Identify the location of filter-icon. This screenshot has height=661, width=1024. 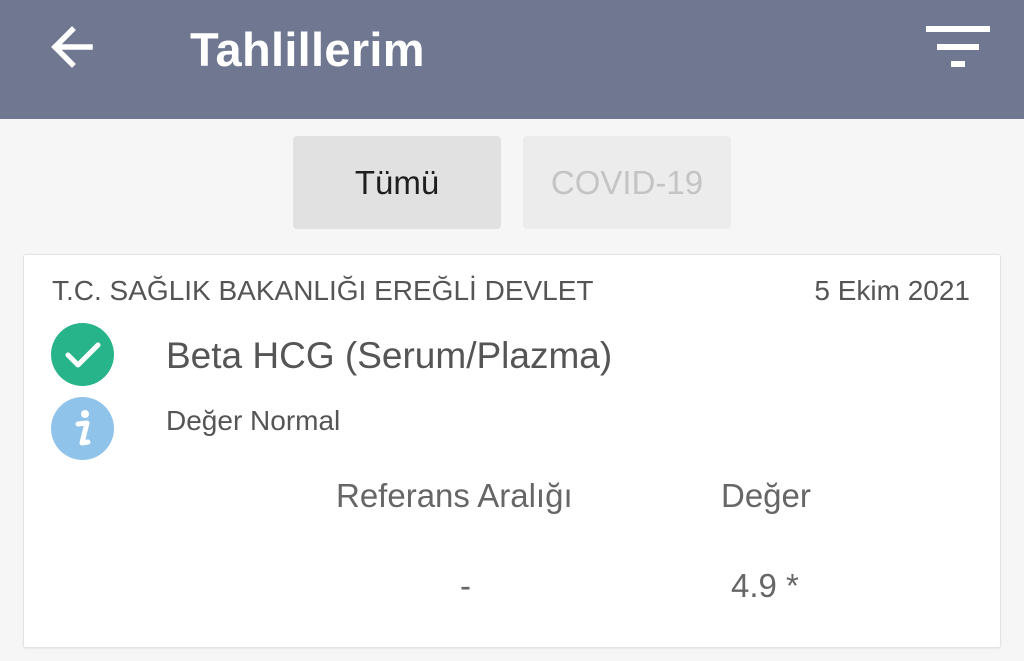
(958, 46).